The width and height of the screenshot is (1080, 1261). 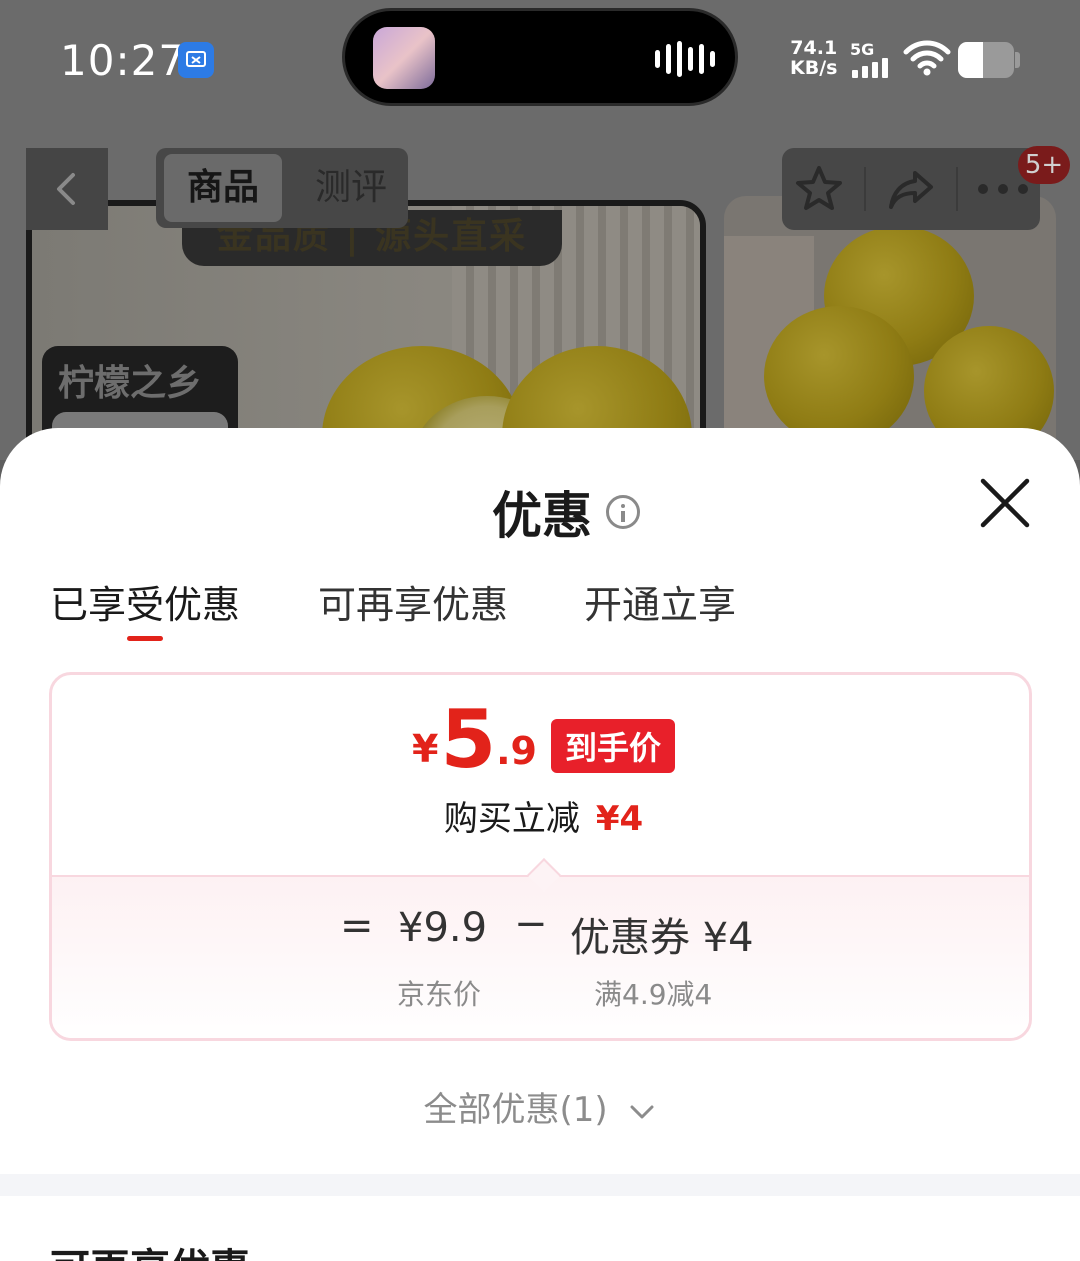 I want to click on tab-review: 测评, so click(x=351, y=188).